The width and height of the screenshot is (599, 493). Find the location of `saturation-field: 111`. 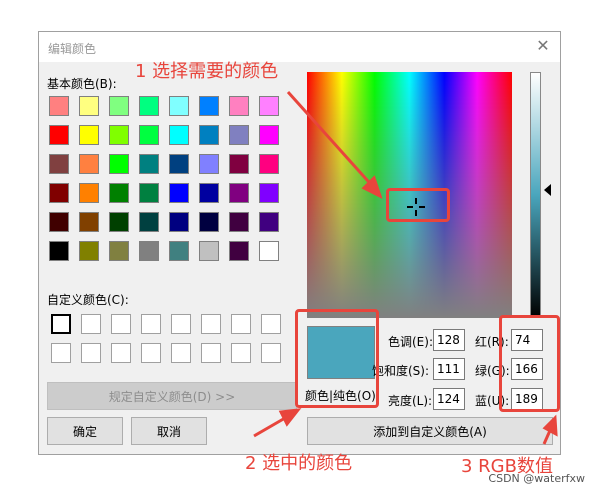

saturation-field: 111 is located at coordinates (449, 369).